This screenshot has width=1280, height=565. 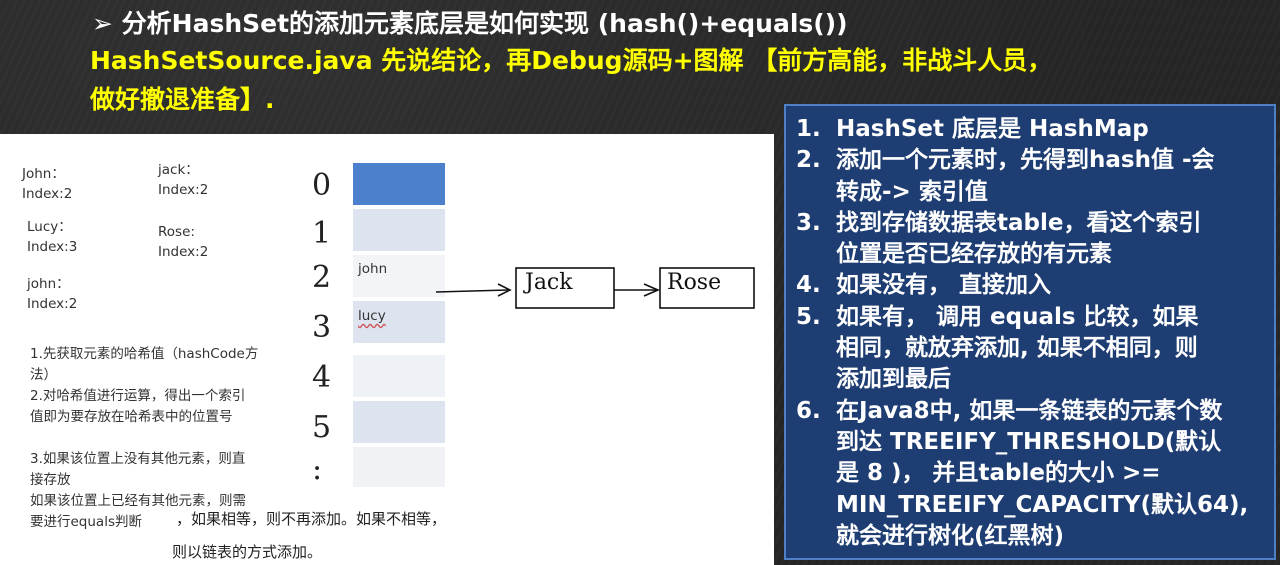 I want to click on index-4: 4, so click(x=322, y=377).